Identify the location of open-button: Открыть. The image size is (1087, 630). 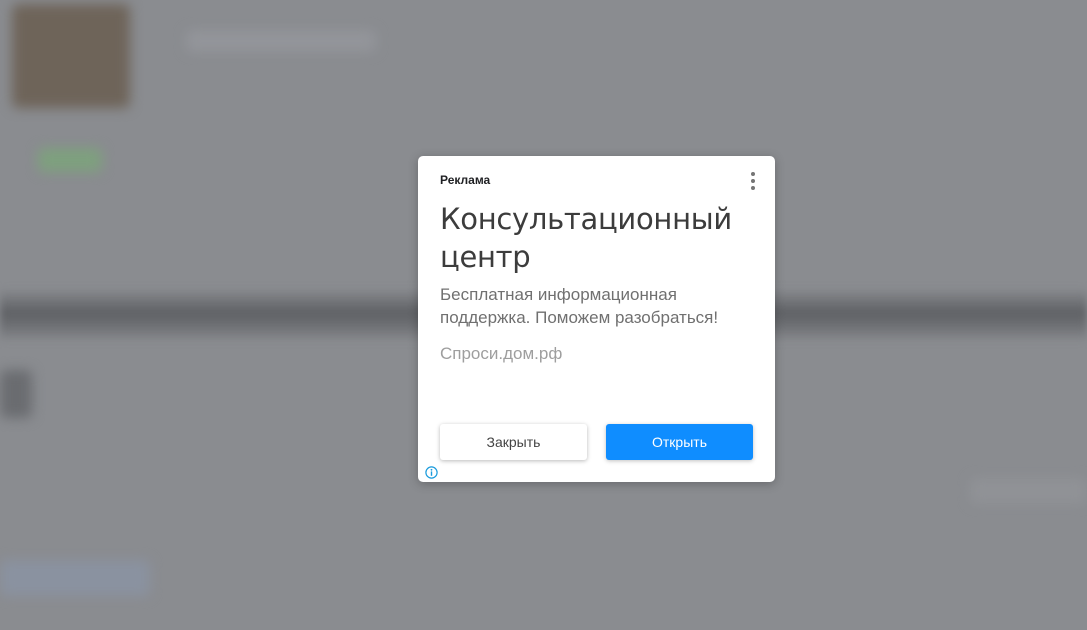
(679, 442).